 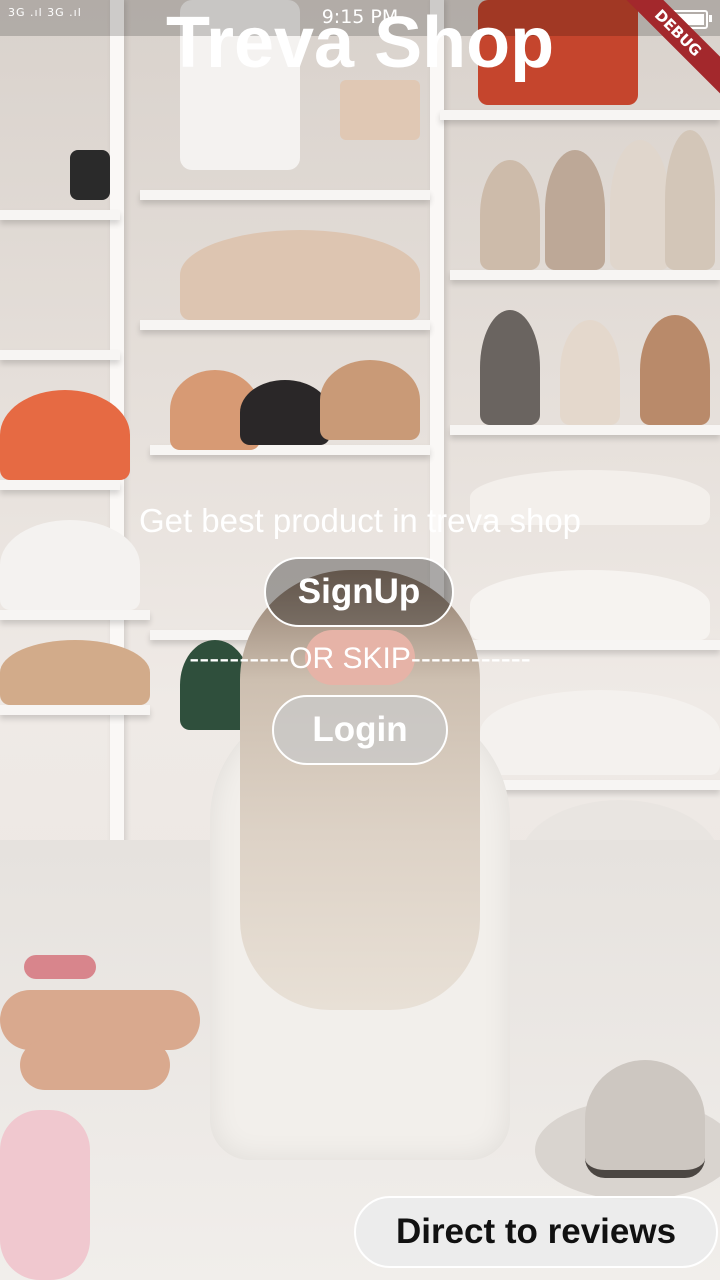 I want to click on hat, so click(x=627, y=1130).